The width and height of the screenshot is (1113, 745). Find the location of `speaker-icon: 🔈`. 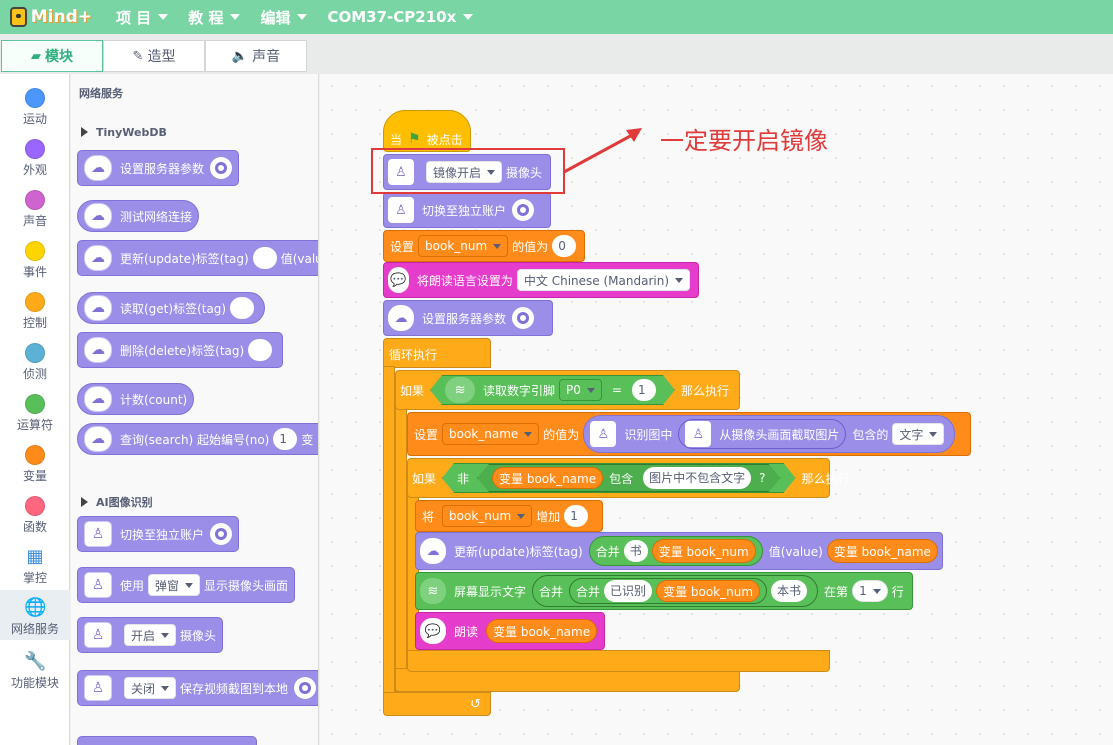

speaker-icon: 🔈 is located at coordinates (240, 56).